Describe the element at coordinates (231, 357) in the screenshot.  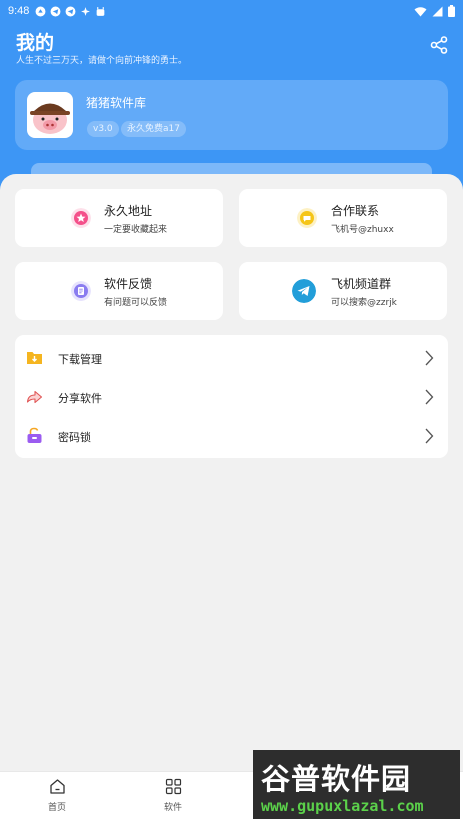
I see `menu-item-download-management: 下载管理` at that location.